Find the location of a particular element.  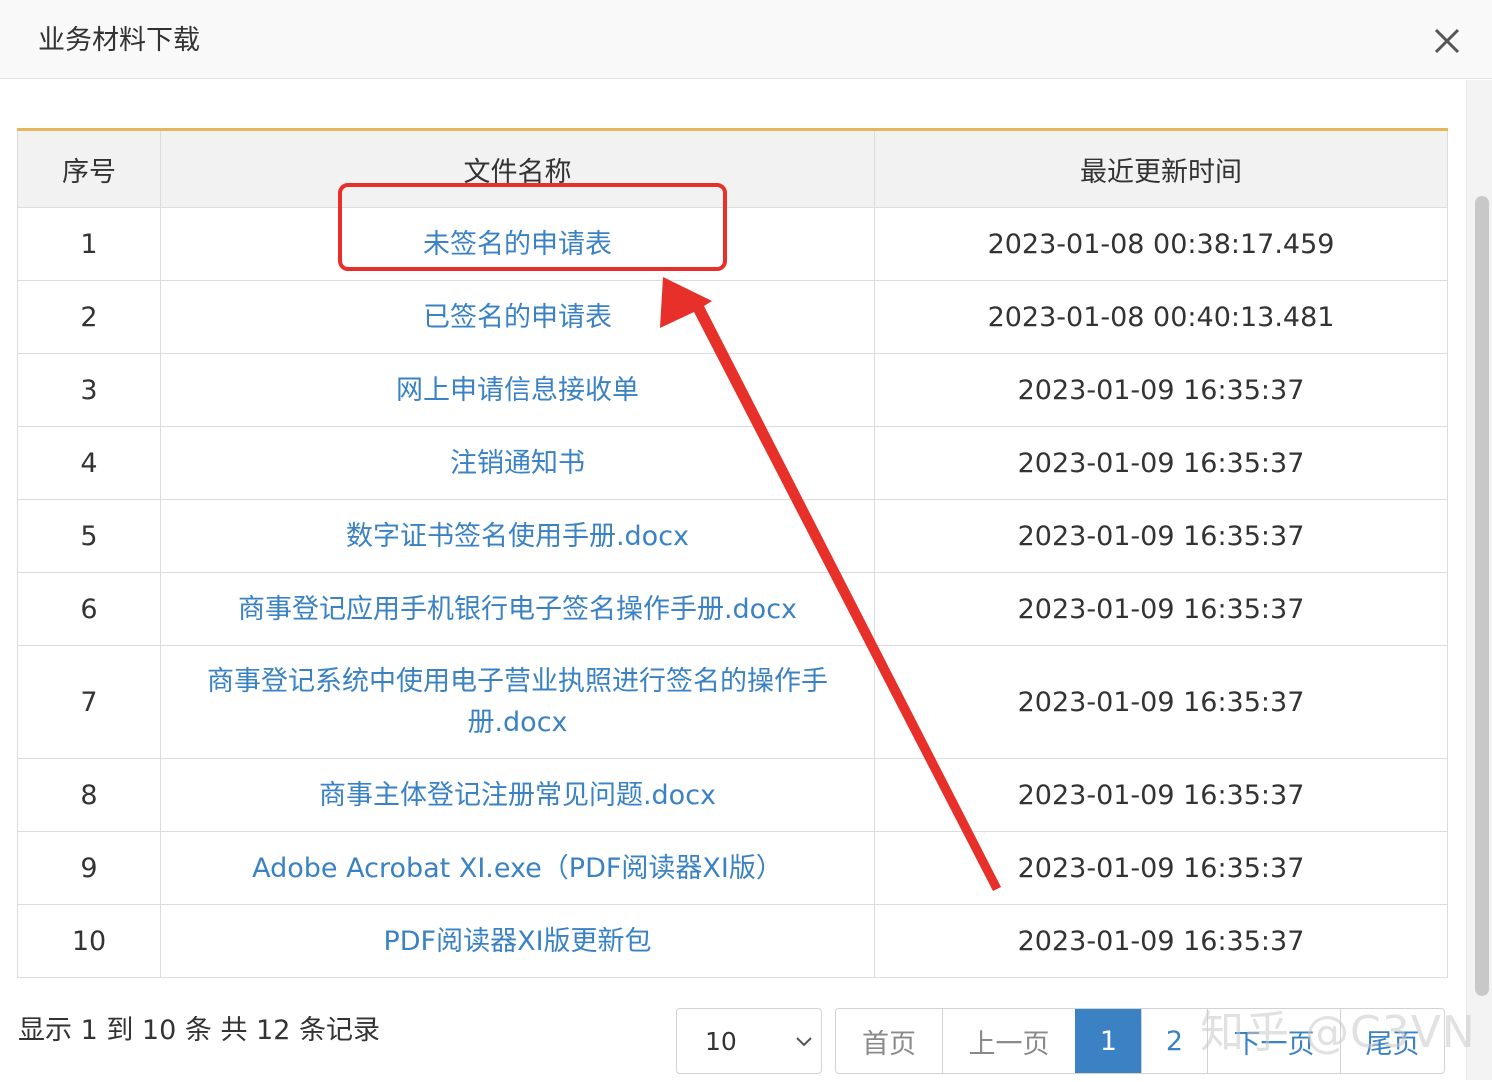

row-index: 4 is located at coordinates (89, 463).